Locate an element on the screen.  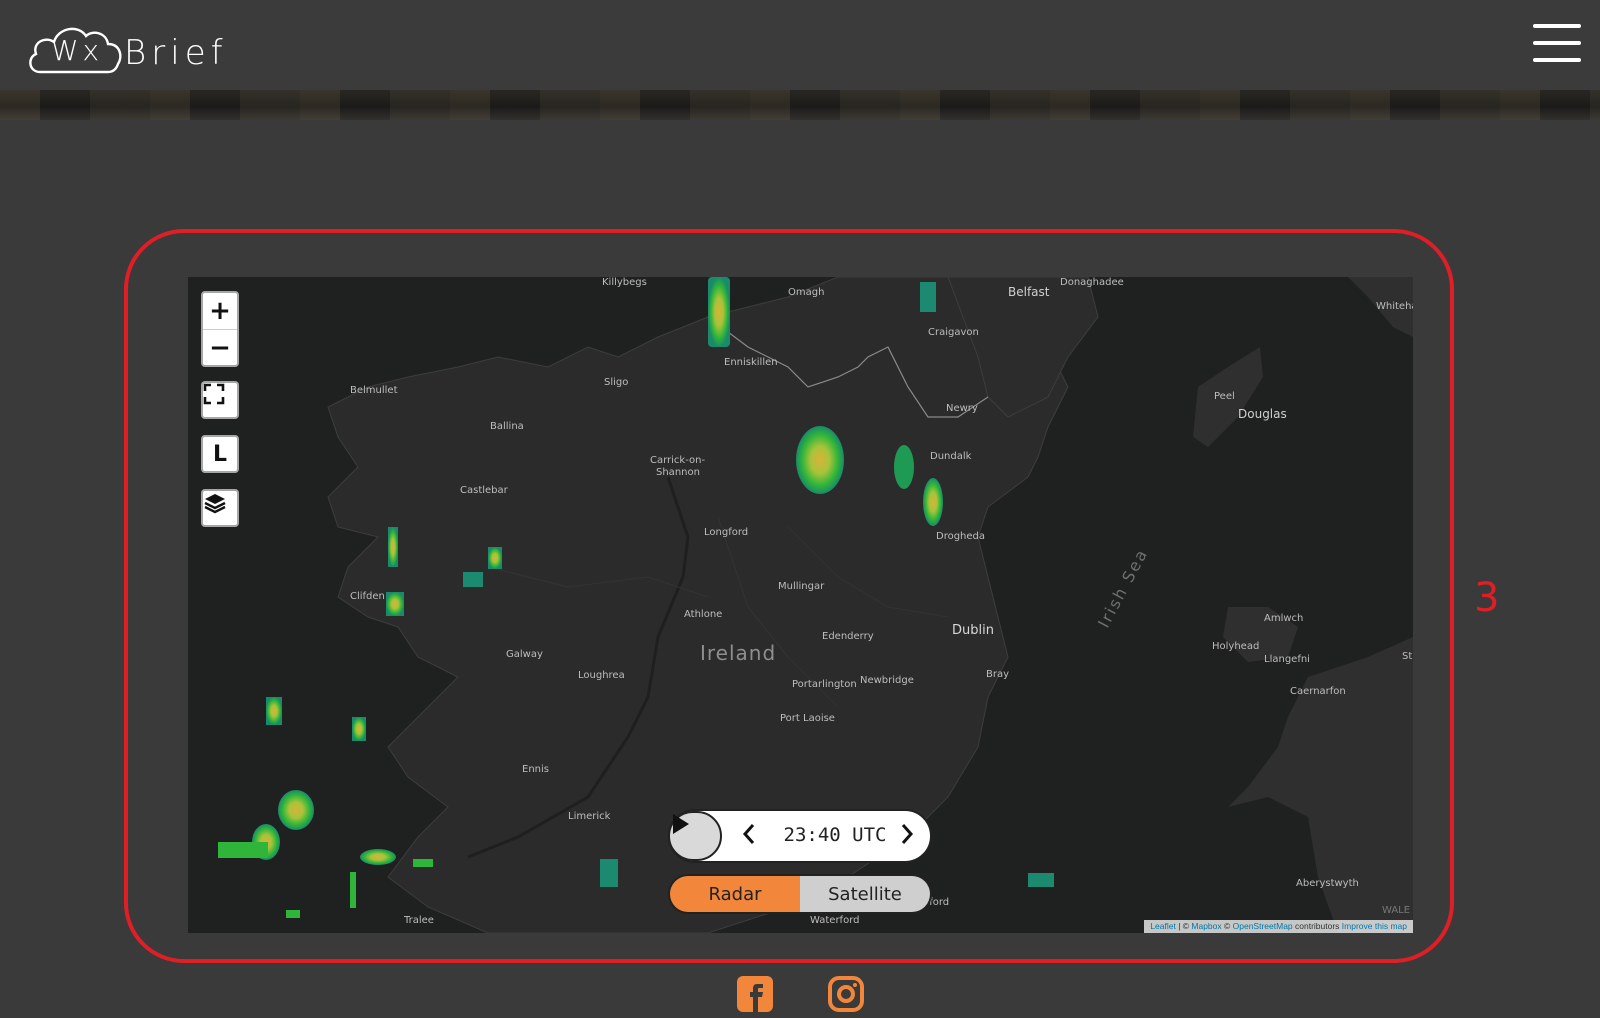
place-label: Dublin is located at coordinates (973, 630).